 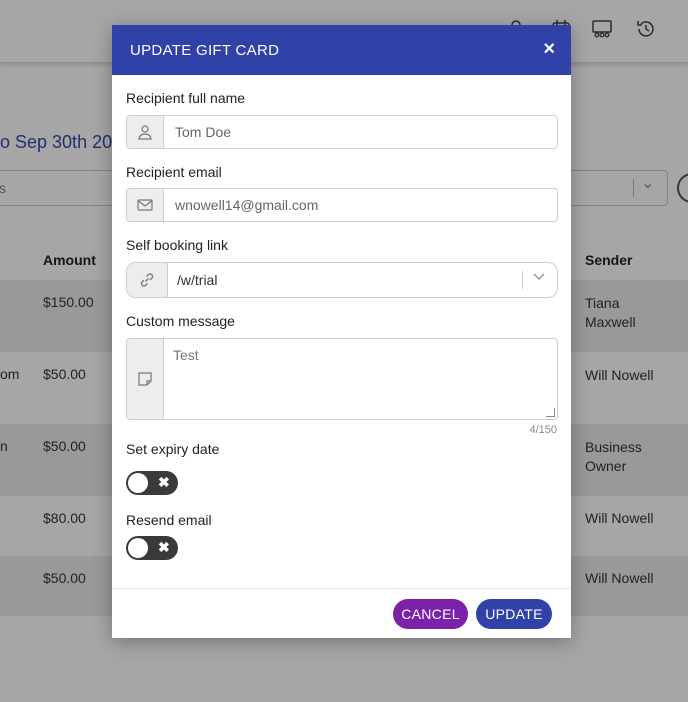 I want to click on modal-title: UPDATE GIFT CARD, so click(x=205, y=50).